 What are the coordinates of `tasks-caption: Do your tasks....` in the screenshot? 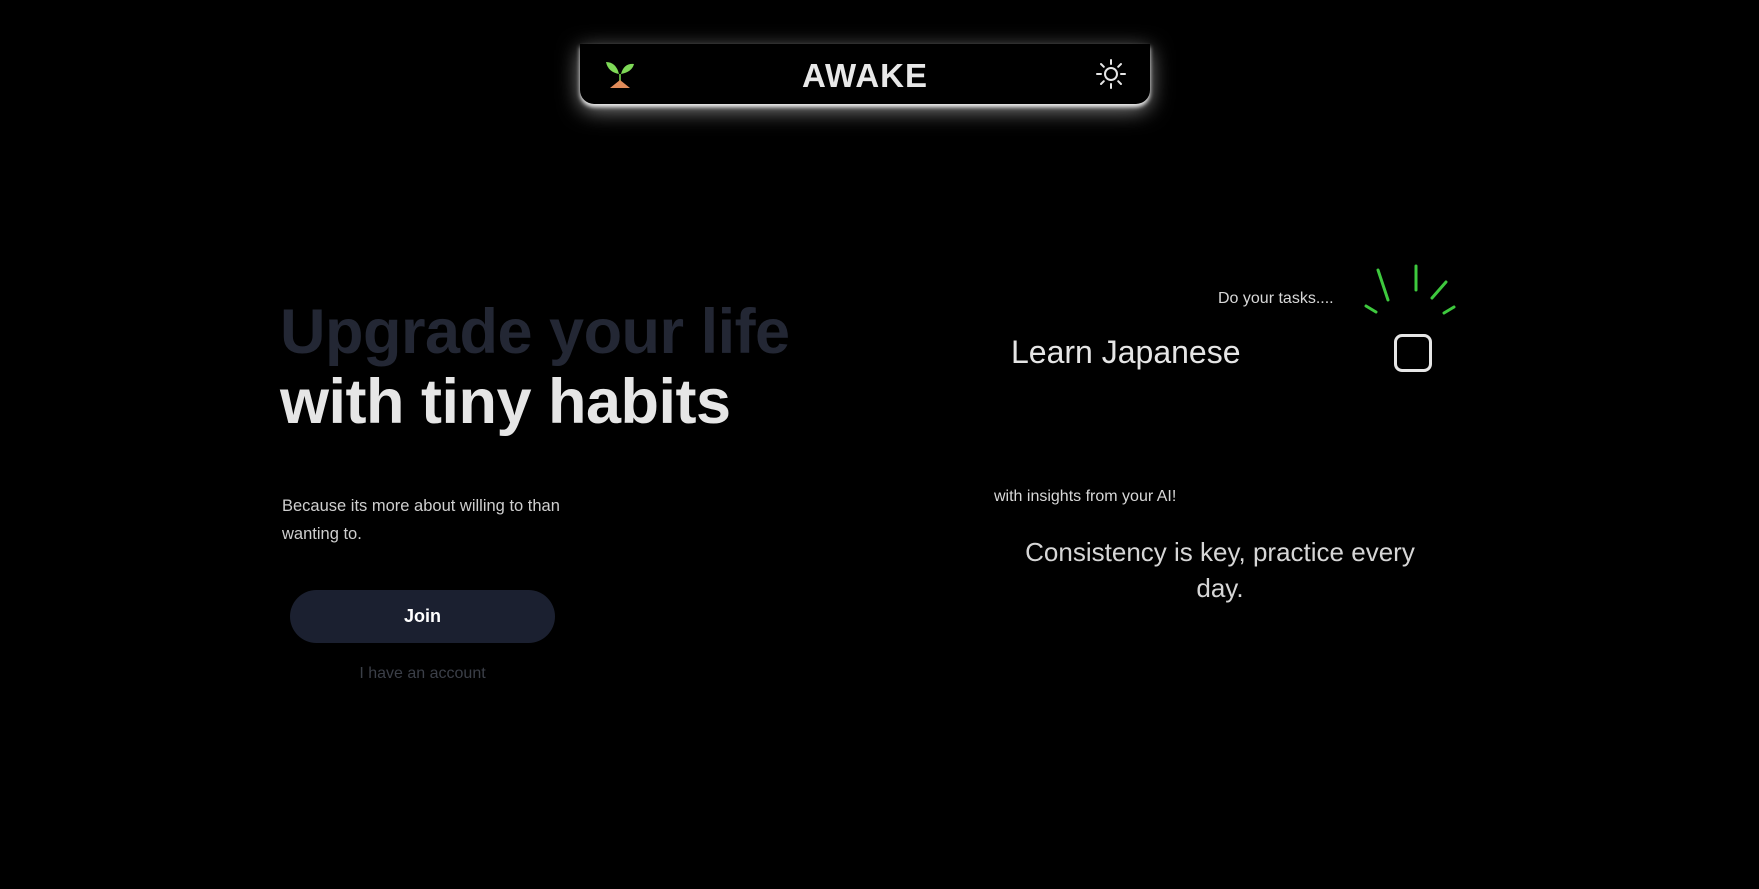 It's located at (1276, 298).